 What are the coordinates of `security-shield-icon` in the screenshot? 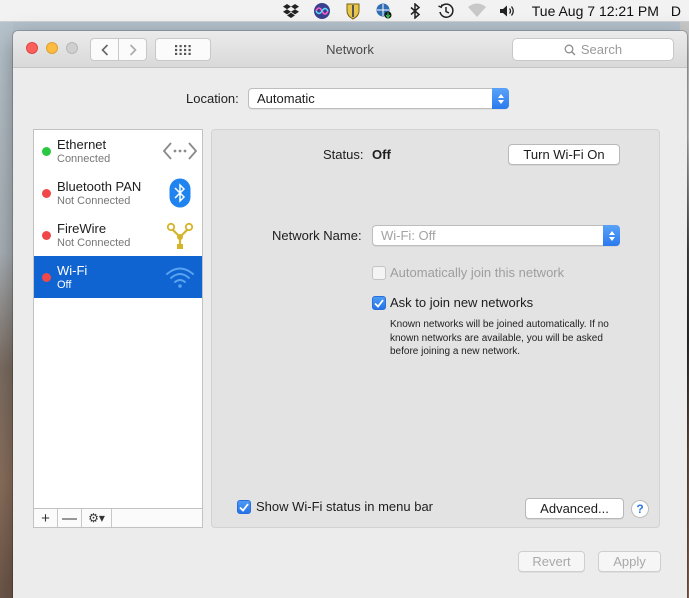 It's located at (353, 11).